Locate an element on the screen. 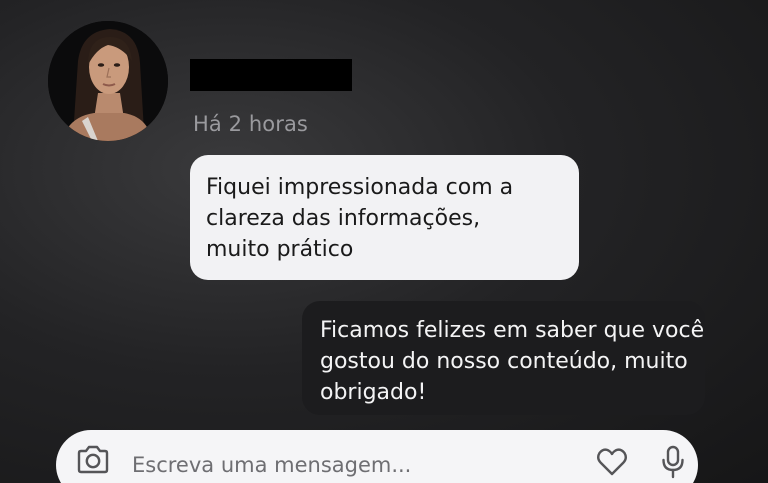  camera-icon is located at coordinates (93, 460).